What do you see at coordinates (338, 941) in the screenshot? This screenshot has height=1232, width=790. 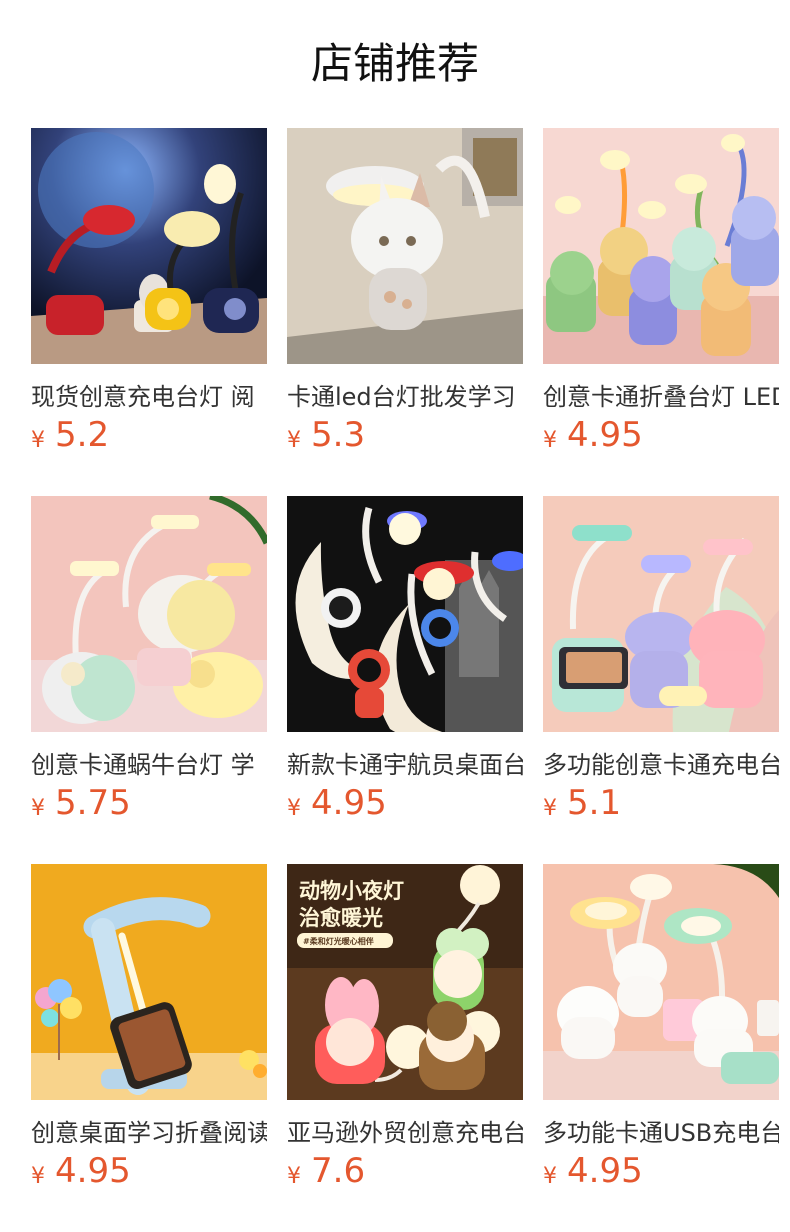 I see `night-light-tag: #柔和灯光暖心相伴` at bounding box center [338, 941].